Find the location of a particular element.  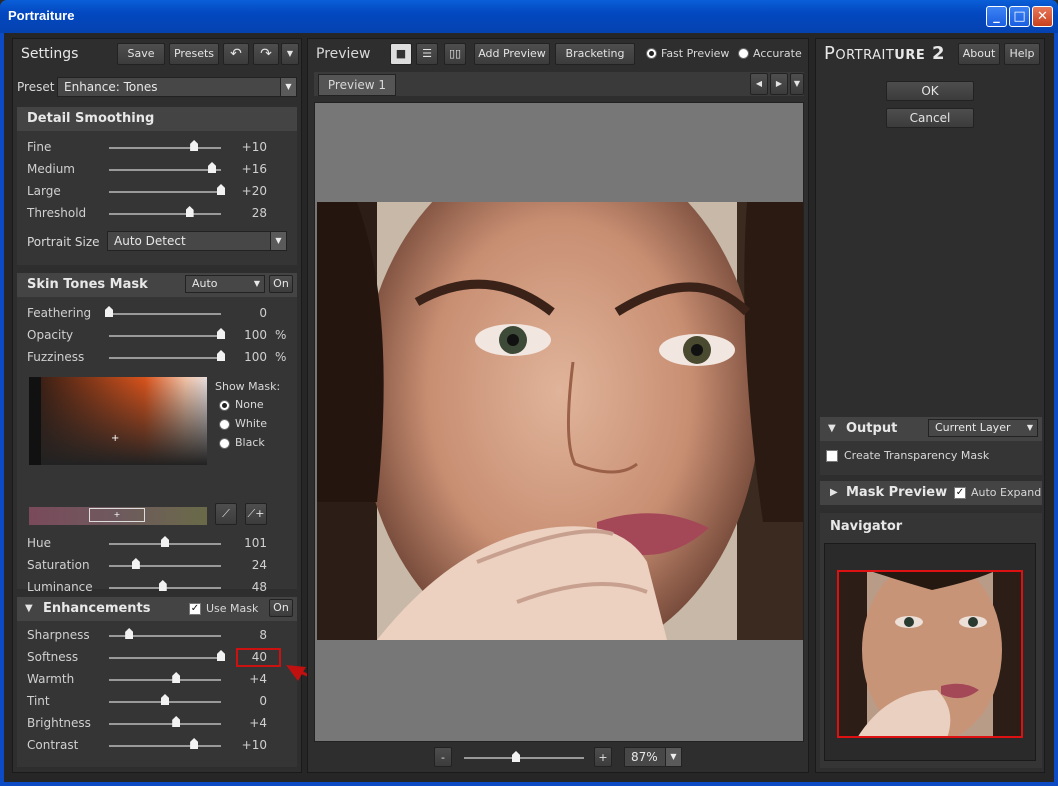

logo-part-a: Portrait is located at coordinates (859, 53).